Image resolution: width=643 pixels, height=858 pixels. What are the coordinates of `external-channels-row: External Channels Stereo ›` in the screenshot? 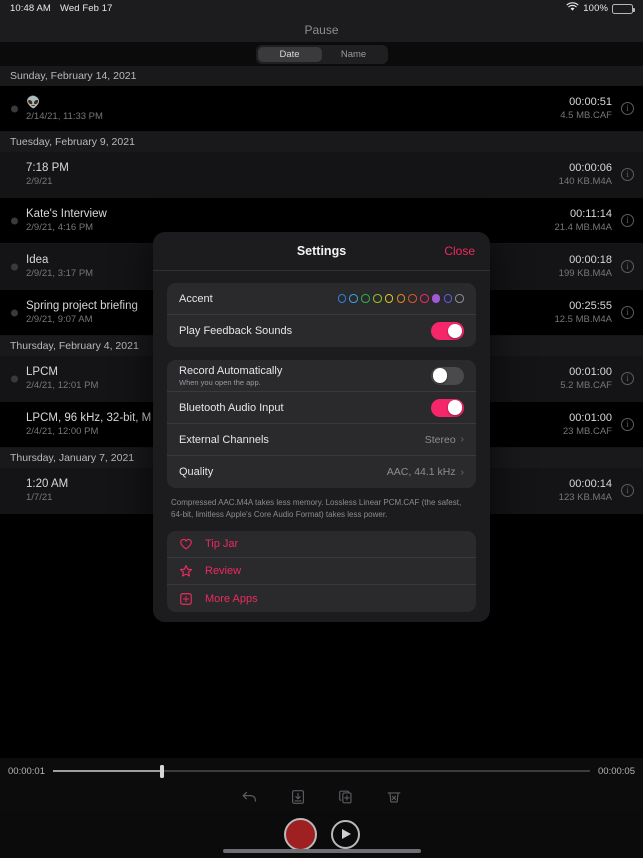 It's located at (321, 440).